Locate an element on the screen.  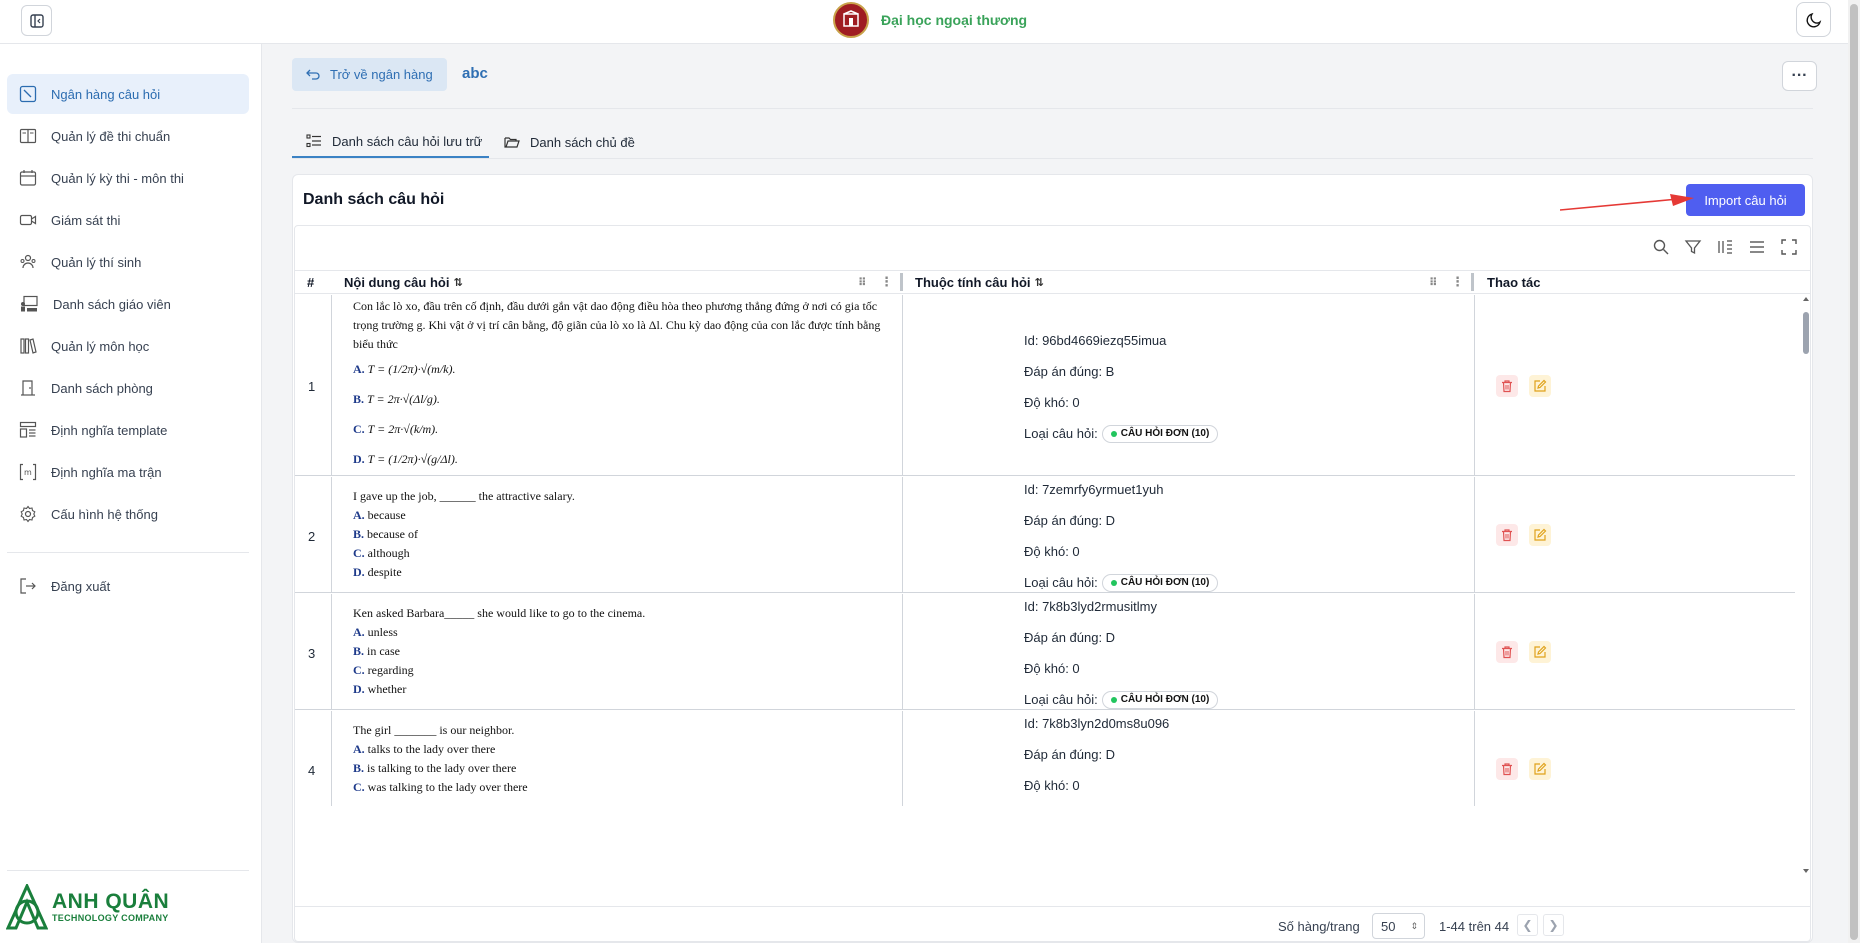
tab-label: Danh sách chủ đề is located at coordinates (582, 142).